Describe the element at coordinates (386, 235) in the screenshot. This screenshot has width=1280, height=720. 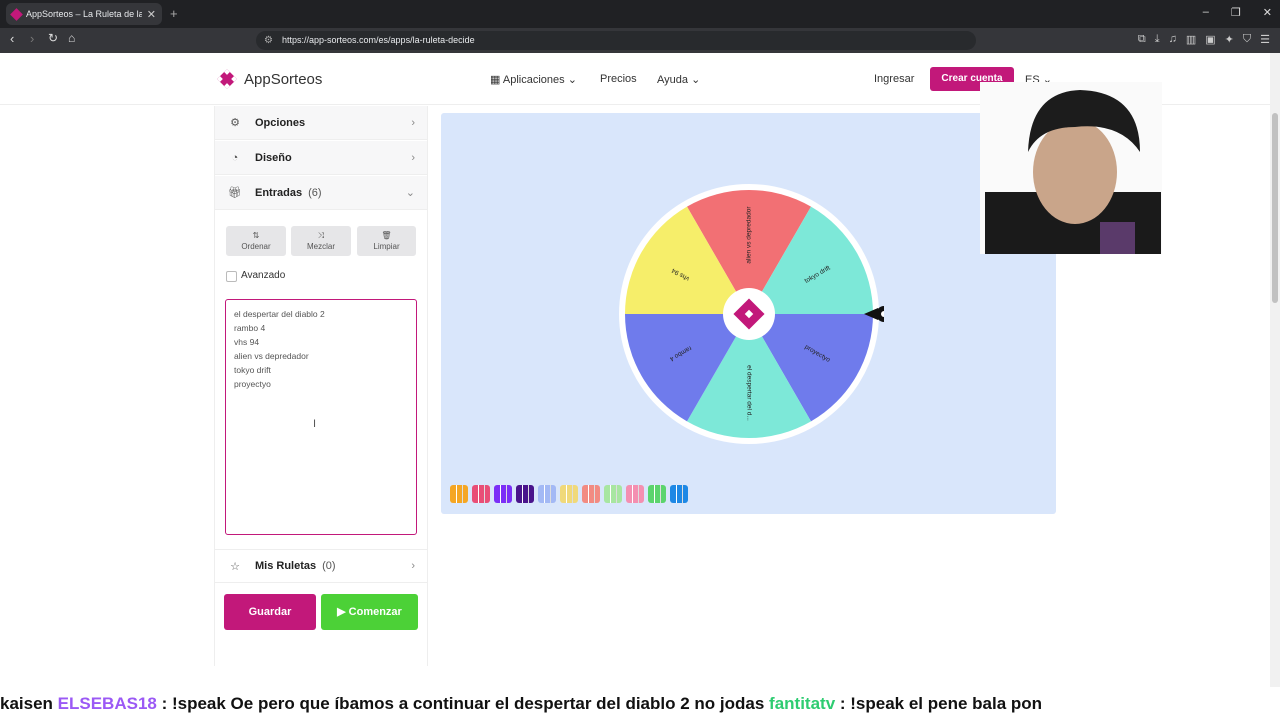
I see `trash-icon: 🗑︎` at that location.